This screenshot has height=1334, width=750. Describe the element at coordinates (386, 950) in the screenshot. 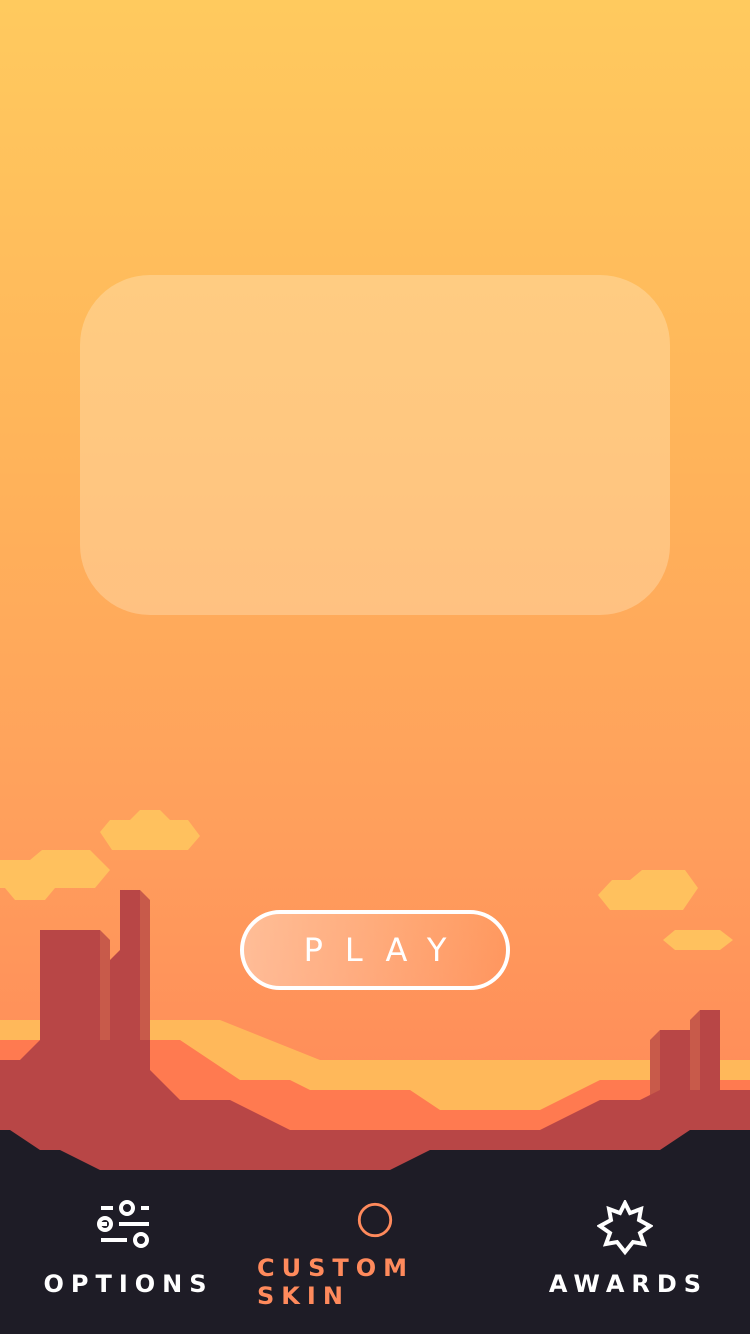

I see `play-label: PLAY` at that location.